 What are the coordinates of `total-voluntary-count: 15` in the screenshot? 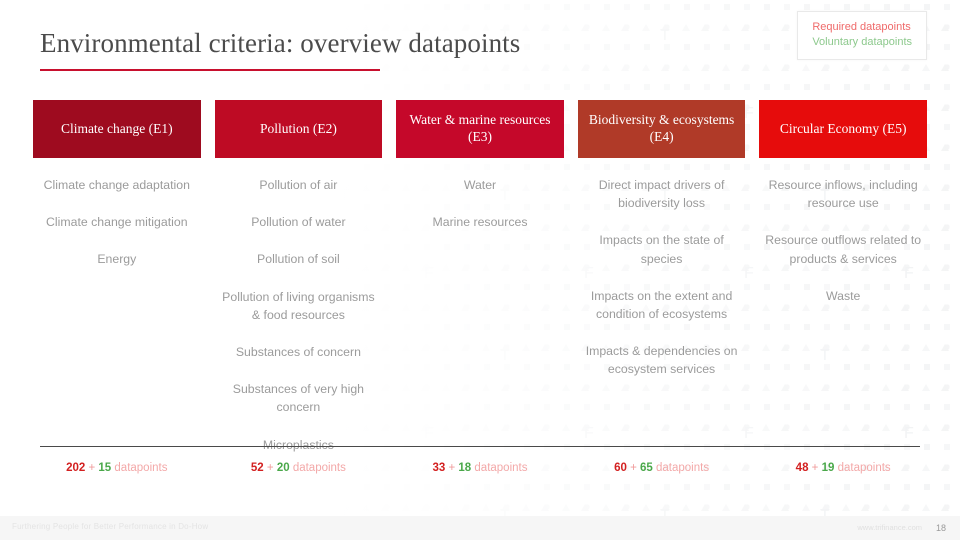 It's located at (105, 468).